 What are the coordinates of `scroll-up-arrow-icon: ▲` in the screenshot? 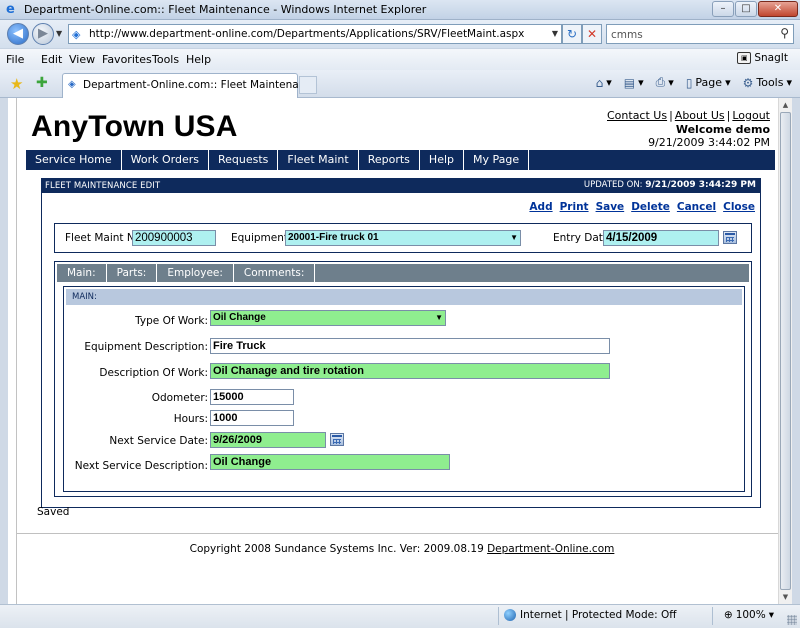 It's located at (785, 105).